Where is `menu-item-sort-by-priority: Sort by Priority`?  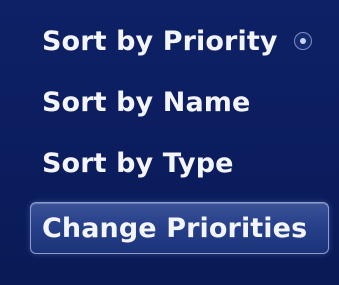 menu-item-sort-by-priority: Sort by Priority is located at coordinates (160, 41).